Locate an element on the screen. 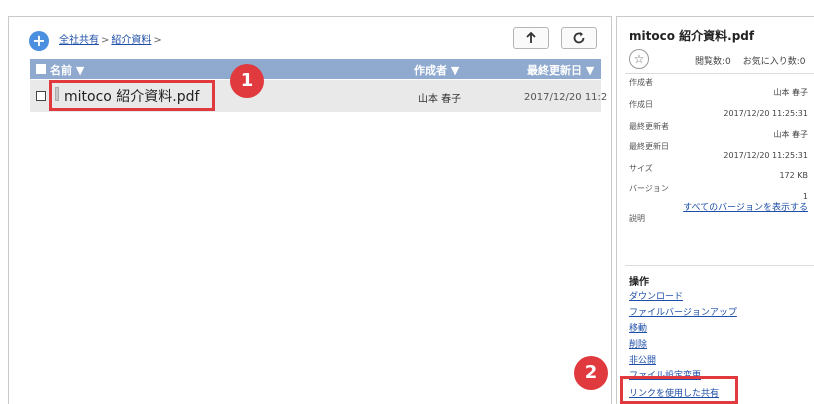 The width and height of the screenshot is (814, 404). download-link: ダウンロード is located at coordinates (656, 295).